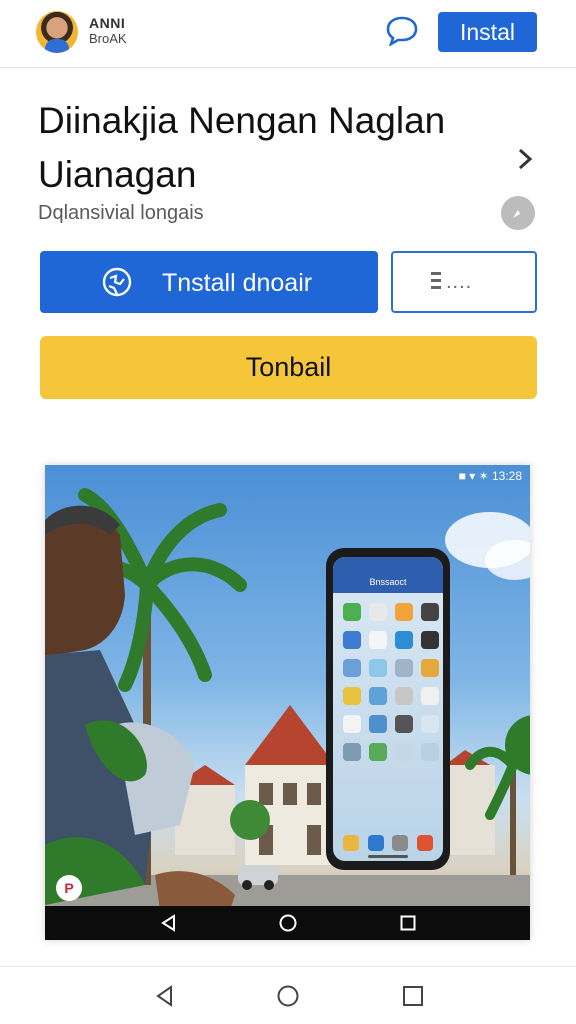 The width and height of the screenshot is (576, 1024). I want to click on avatar, so click(57, 32).